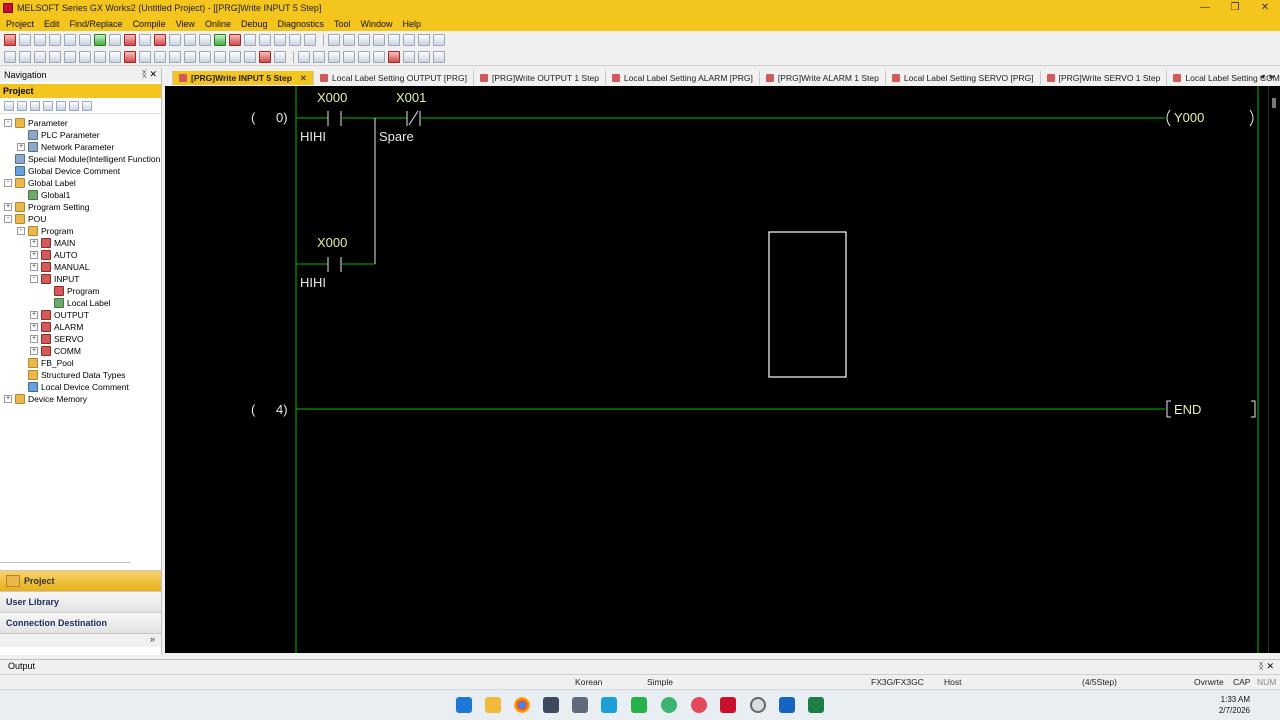  What do you see at coordinates (349, 40) in the screenshot?
I see `read-mode-icon` at bounding box center [349, 40].